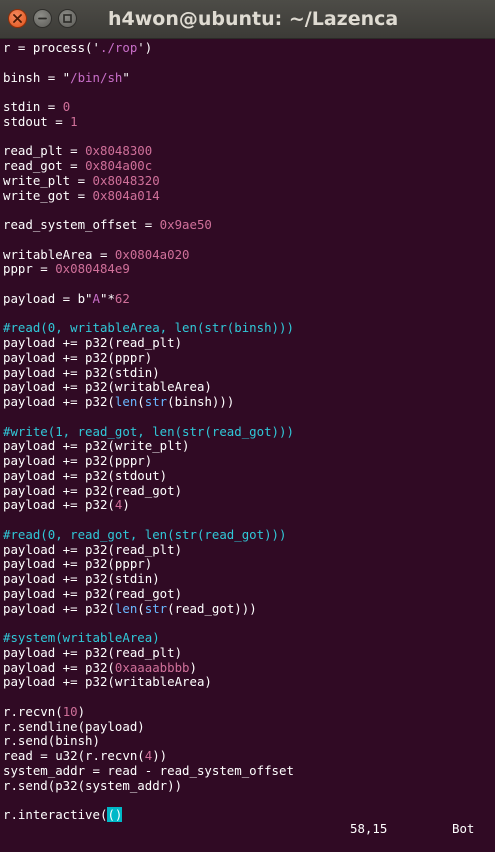  Describe the element at coordinates (148, 121) in the screenshot. I see `code-line: stdout = 1` at that location.